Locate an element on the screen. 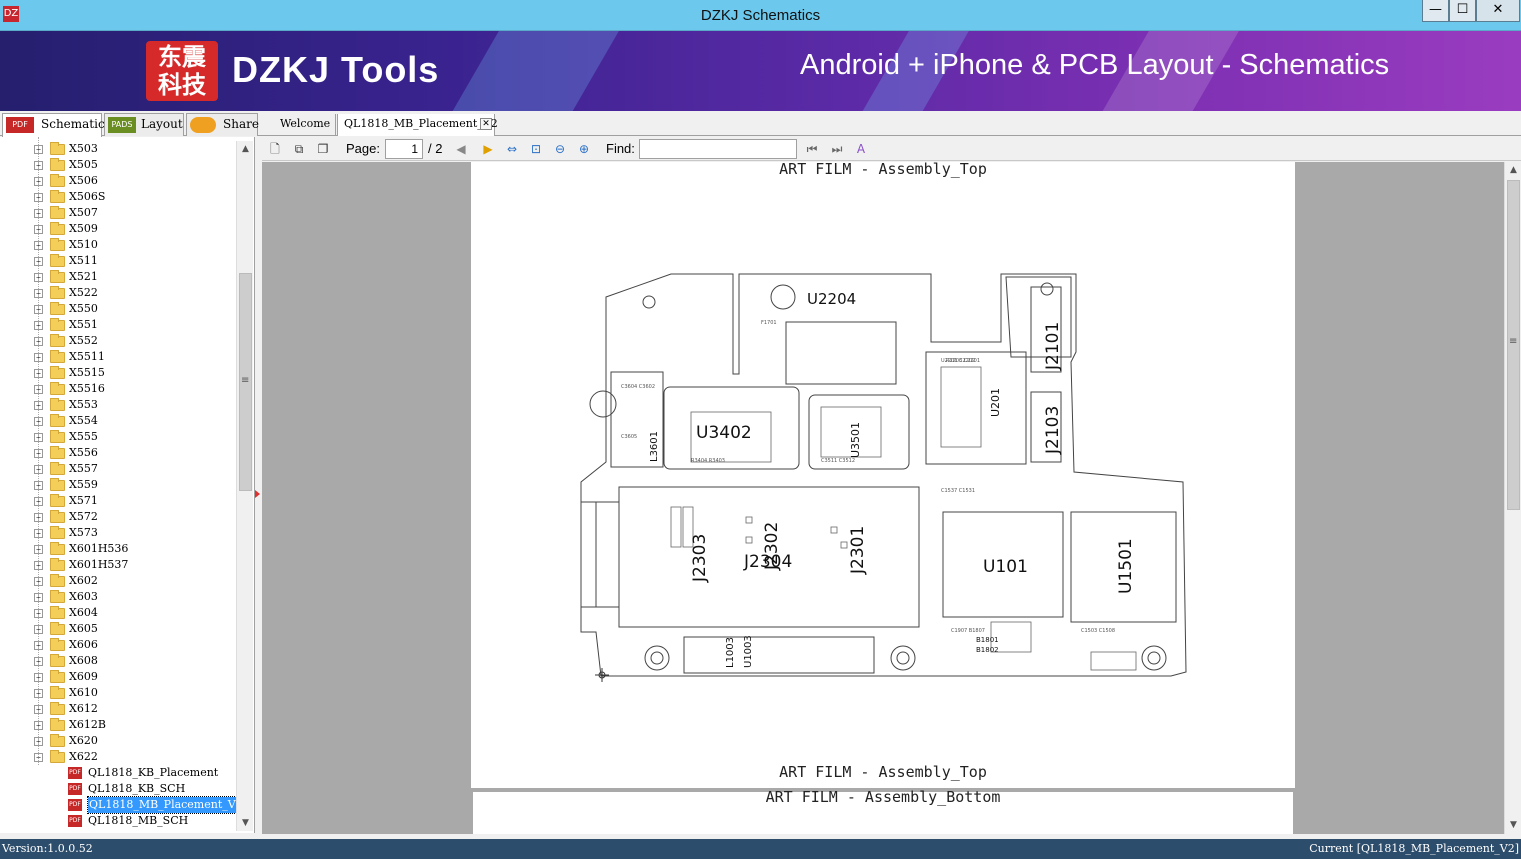  tree-folder-x609: + X609 is located at coordinates (118, 677).